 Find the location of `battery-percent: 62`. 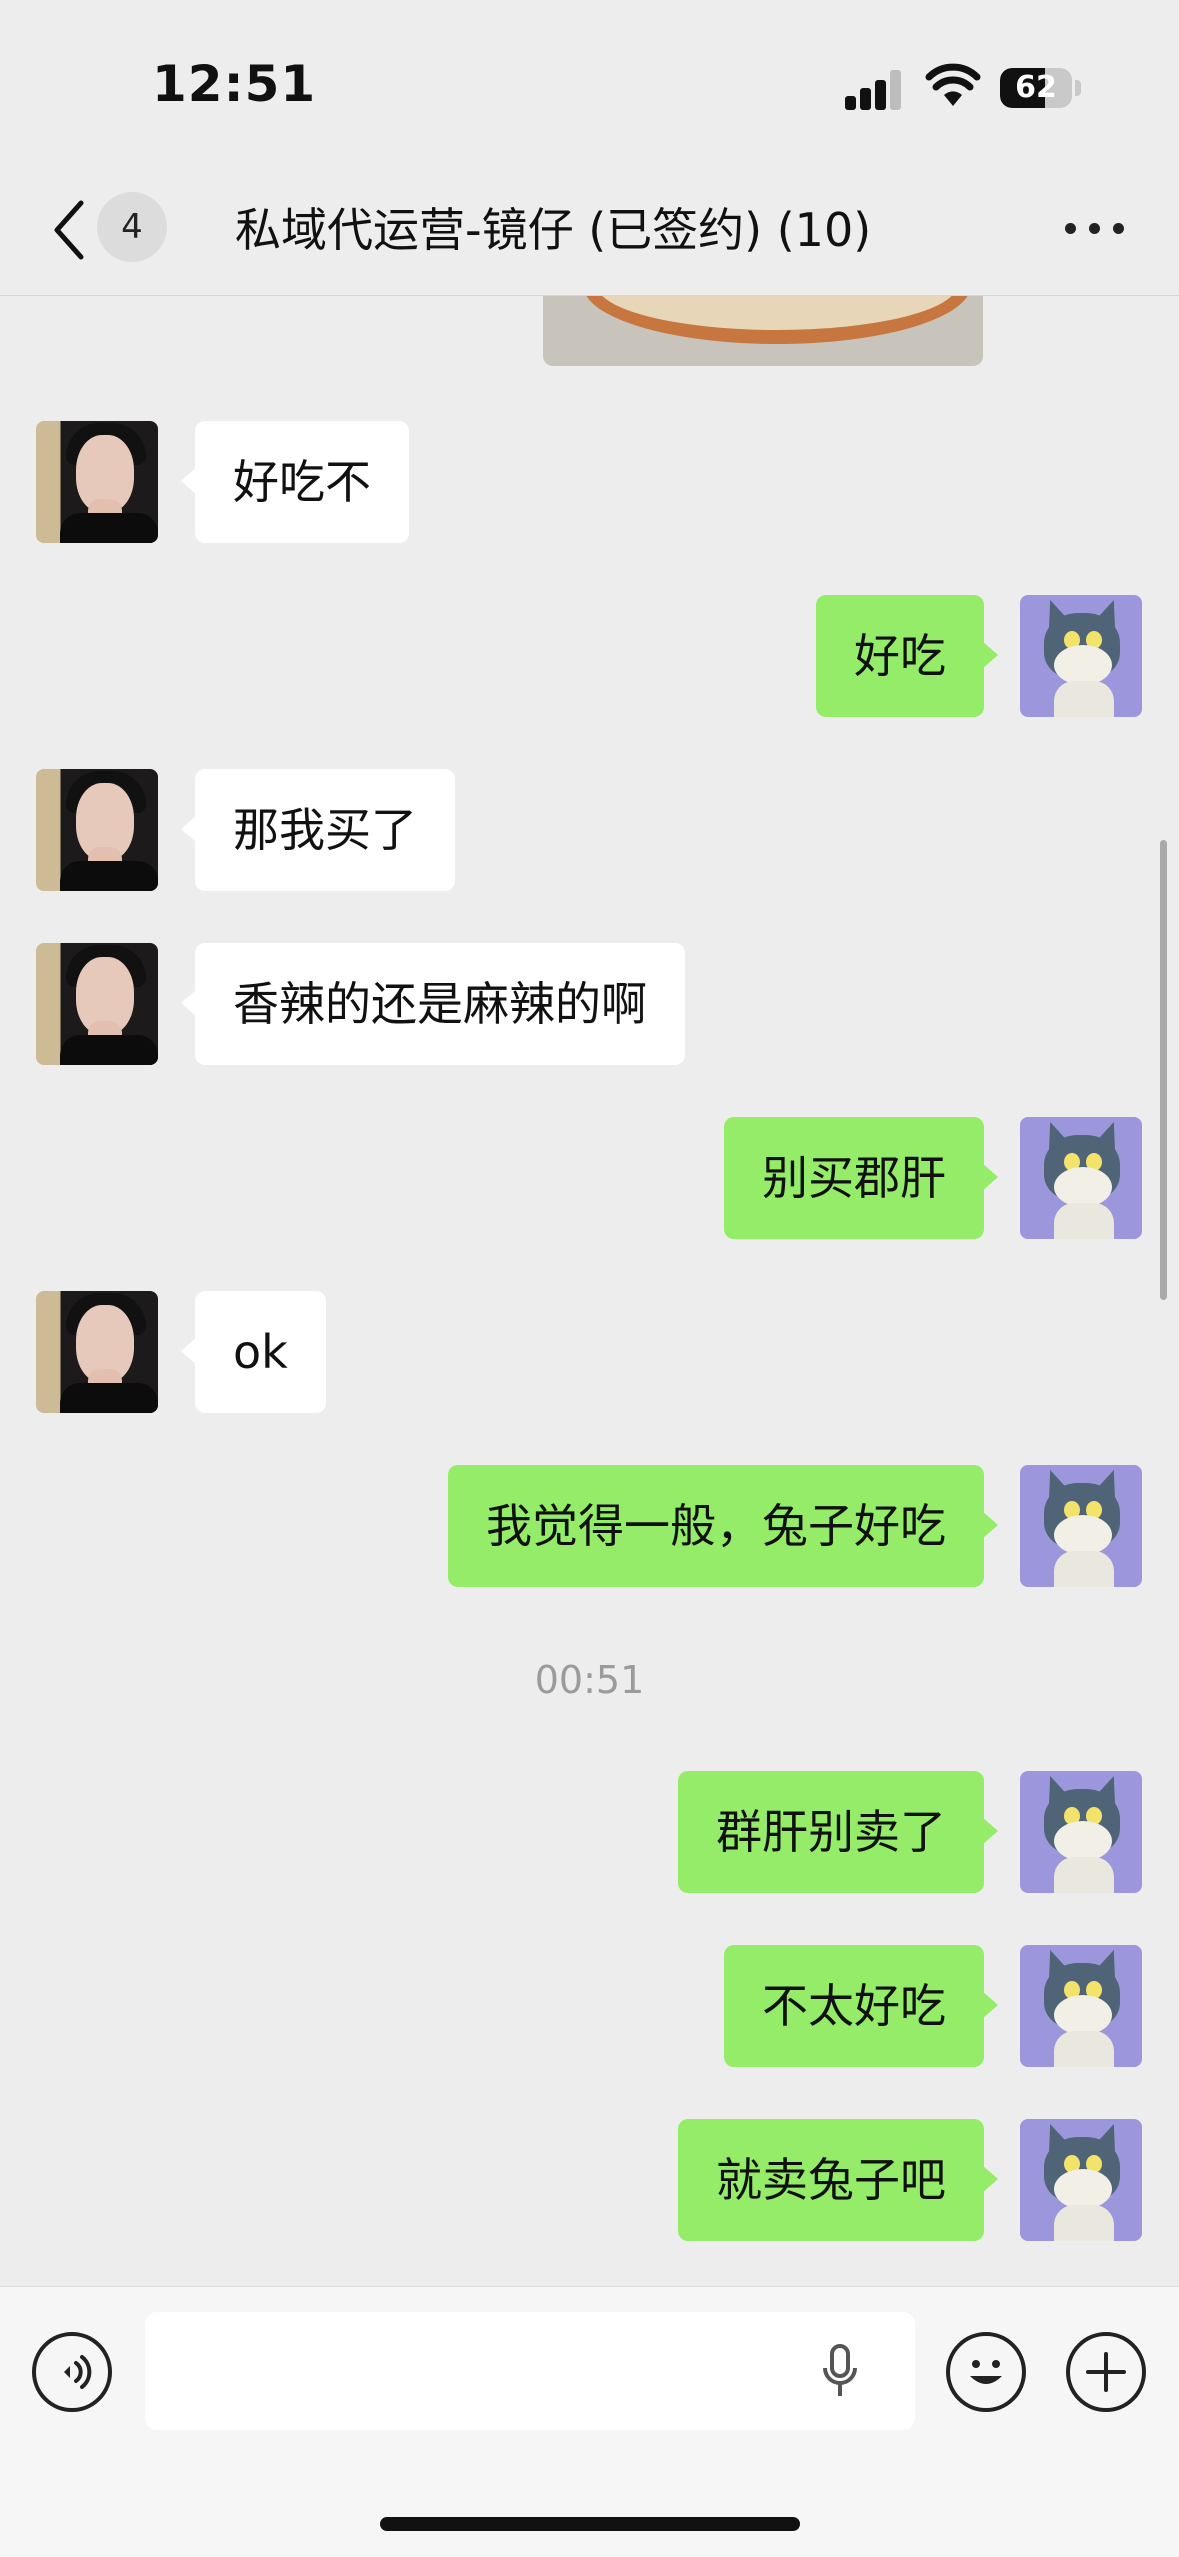

battery-percent: 62 is located at coordinates (1036, 87).